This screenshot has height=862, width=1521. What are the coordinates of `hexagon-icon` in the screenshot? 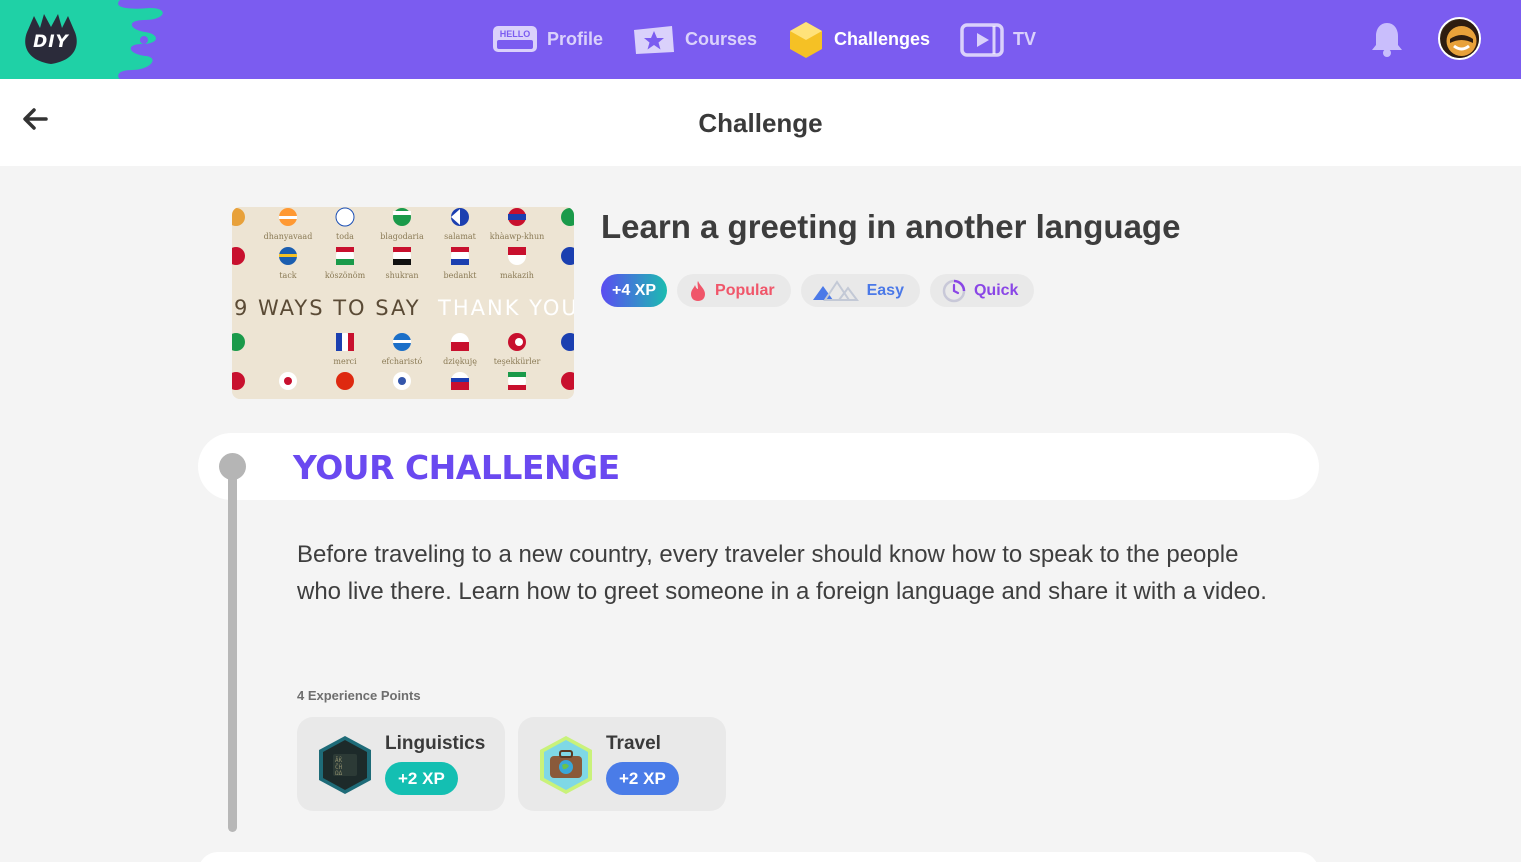 It's located at (806, 39).